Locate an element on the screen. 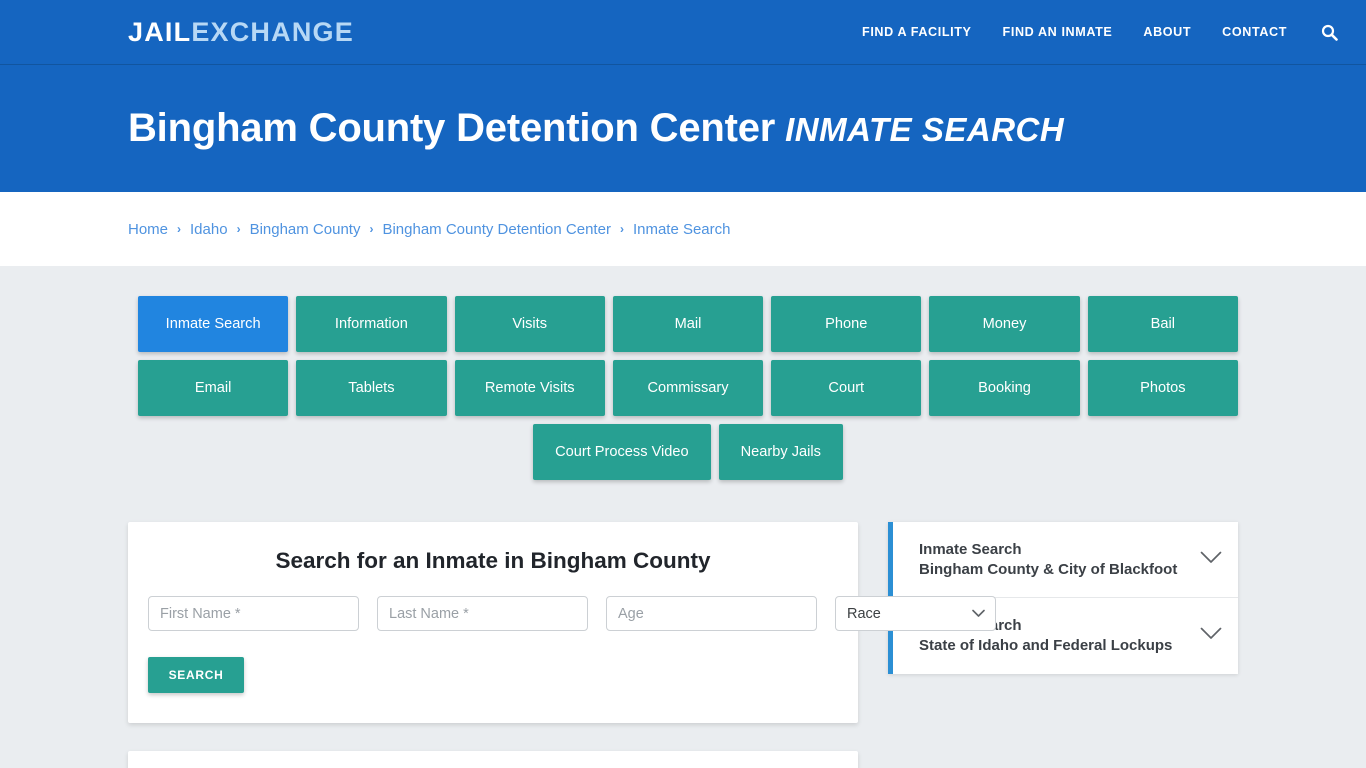 The width and height of the screenshot is (1366, 768). search-card-title: Search for an Inmate in Bingham County is located at coordinates (493, 560).